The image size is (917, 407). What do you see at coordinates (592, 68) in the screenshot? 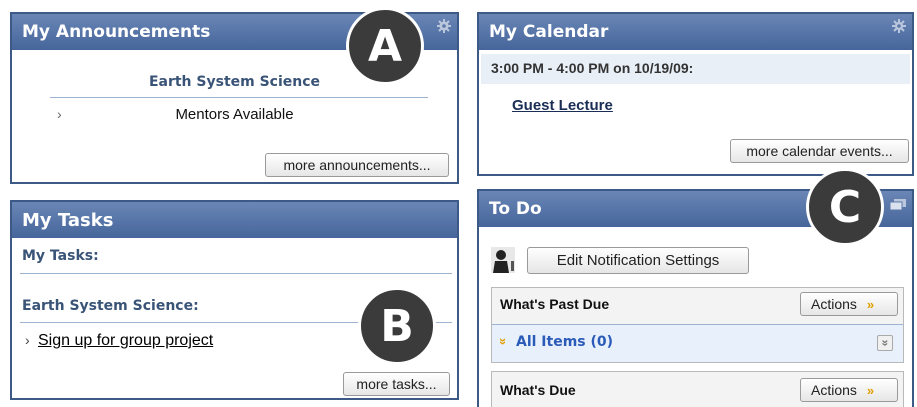
I see `calendar-event-time: 3:00 PM - 4:00 PM on 10/19/09:` at bounding box center [592, 68].